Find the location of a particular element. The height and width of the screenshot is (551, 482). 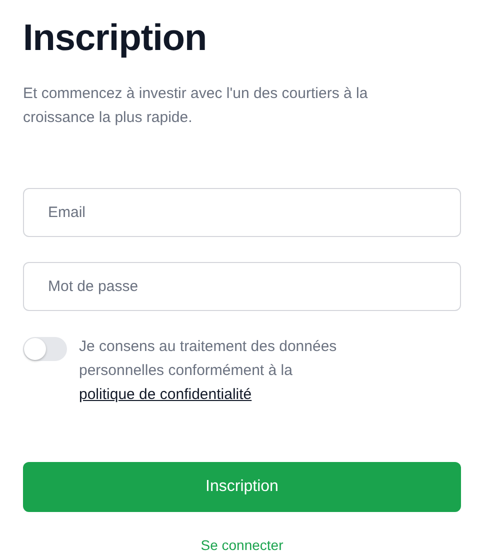

consent-text: Je consens au traitement des données personnelles conformément à la politique de confidentialité is located at coordinates (208, 371).